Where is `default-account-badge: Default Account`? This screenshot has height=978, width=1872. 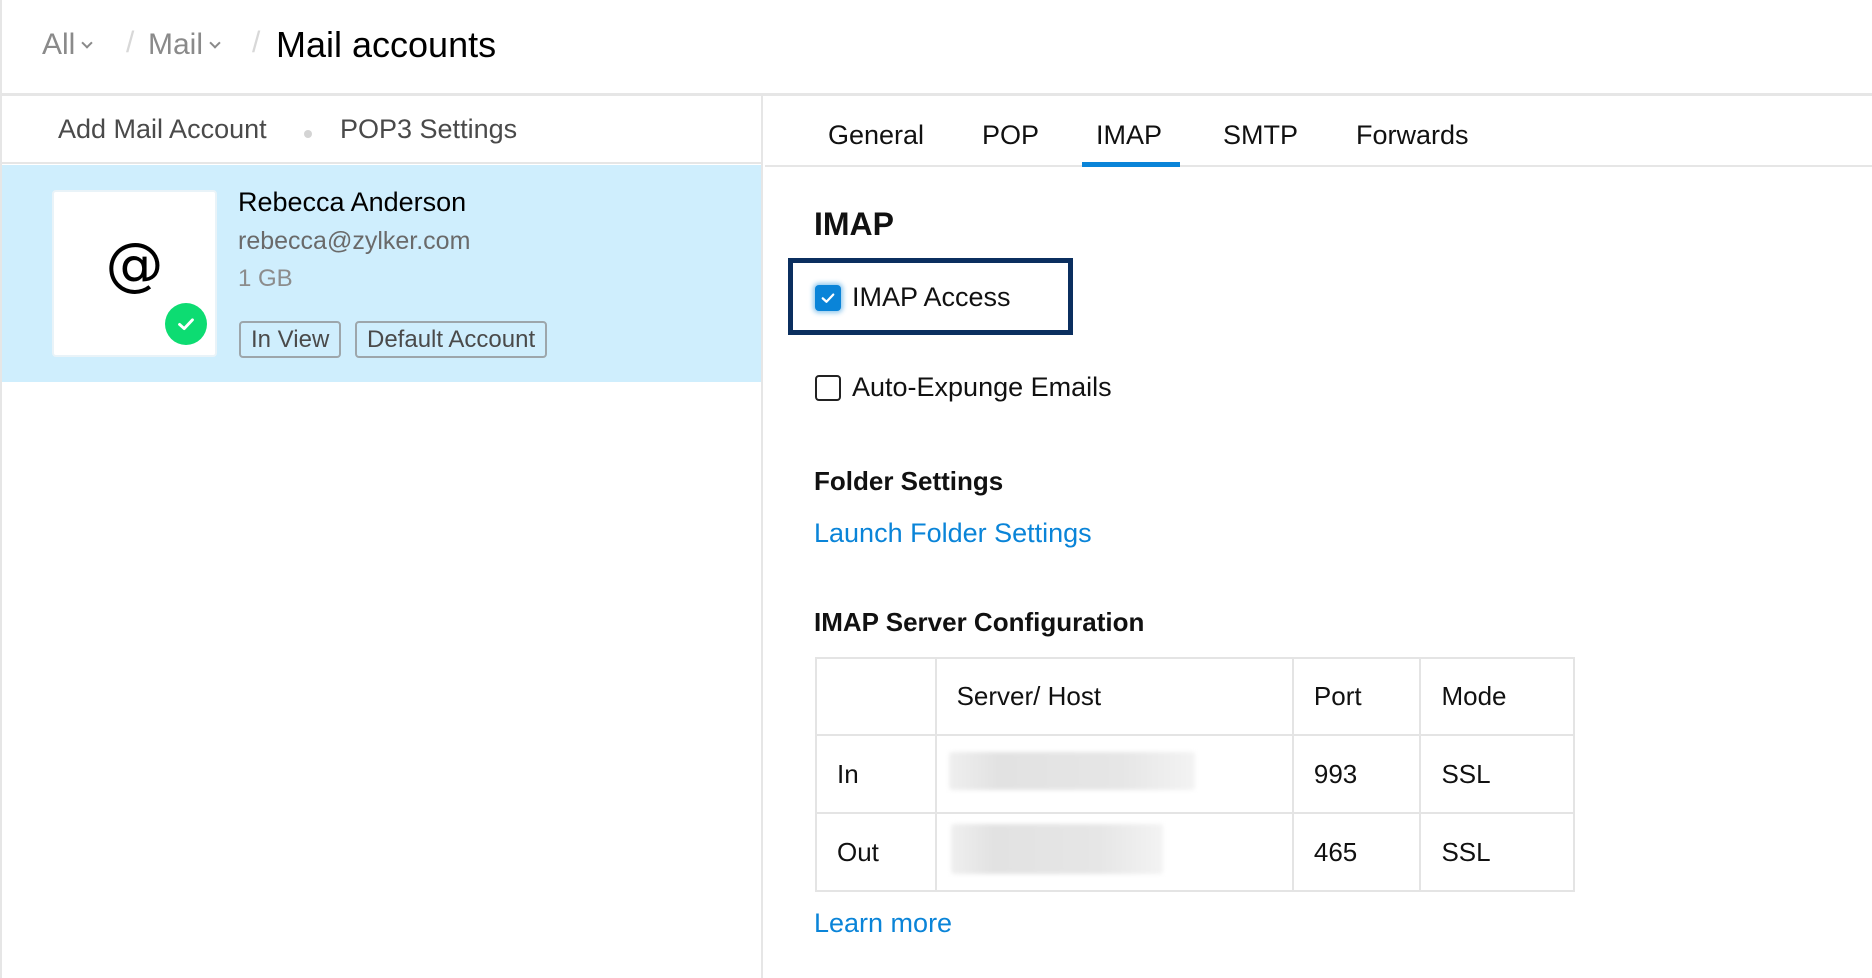
default-account-badge: Default Account is located at coordinates (451, 339).